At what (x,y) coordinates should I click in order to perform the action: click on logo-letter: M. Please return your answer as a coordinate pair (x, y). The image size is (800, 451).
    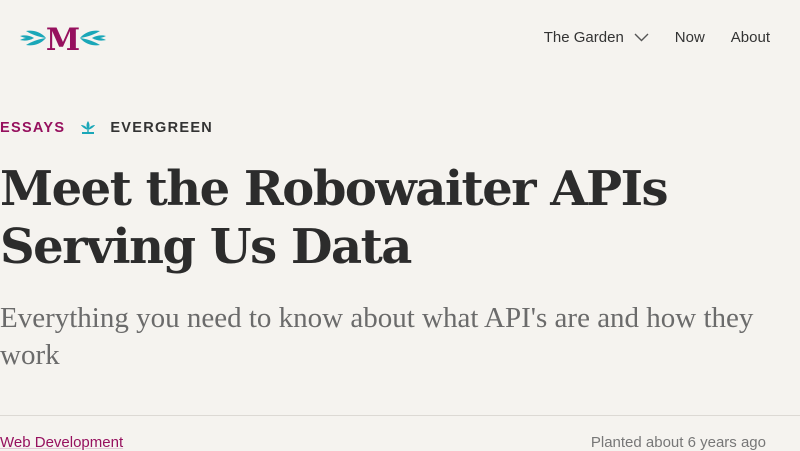
    Looking at the image, I should click on (63, 38).